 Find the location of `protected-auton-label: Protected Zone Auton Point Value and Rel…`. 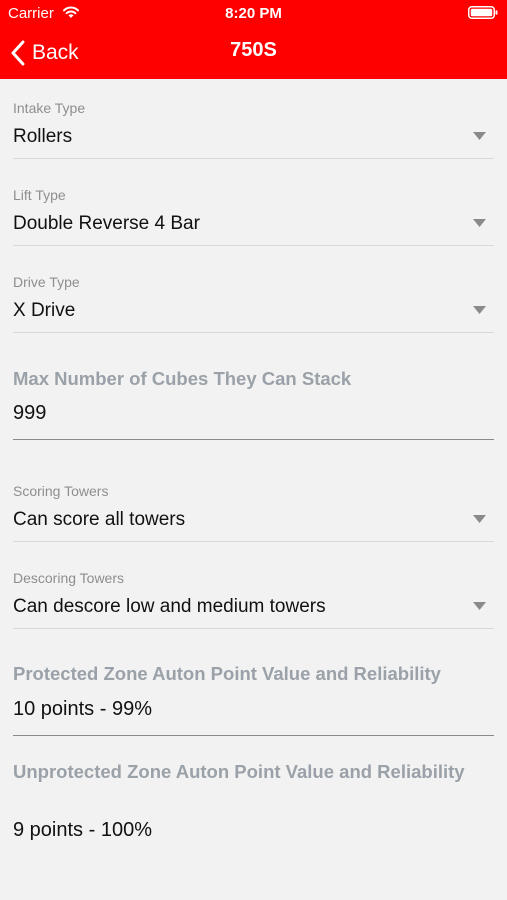

protected-auton-label: Protected Zone Auton Point Value and Rel… is located at coordinates (227, 673).